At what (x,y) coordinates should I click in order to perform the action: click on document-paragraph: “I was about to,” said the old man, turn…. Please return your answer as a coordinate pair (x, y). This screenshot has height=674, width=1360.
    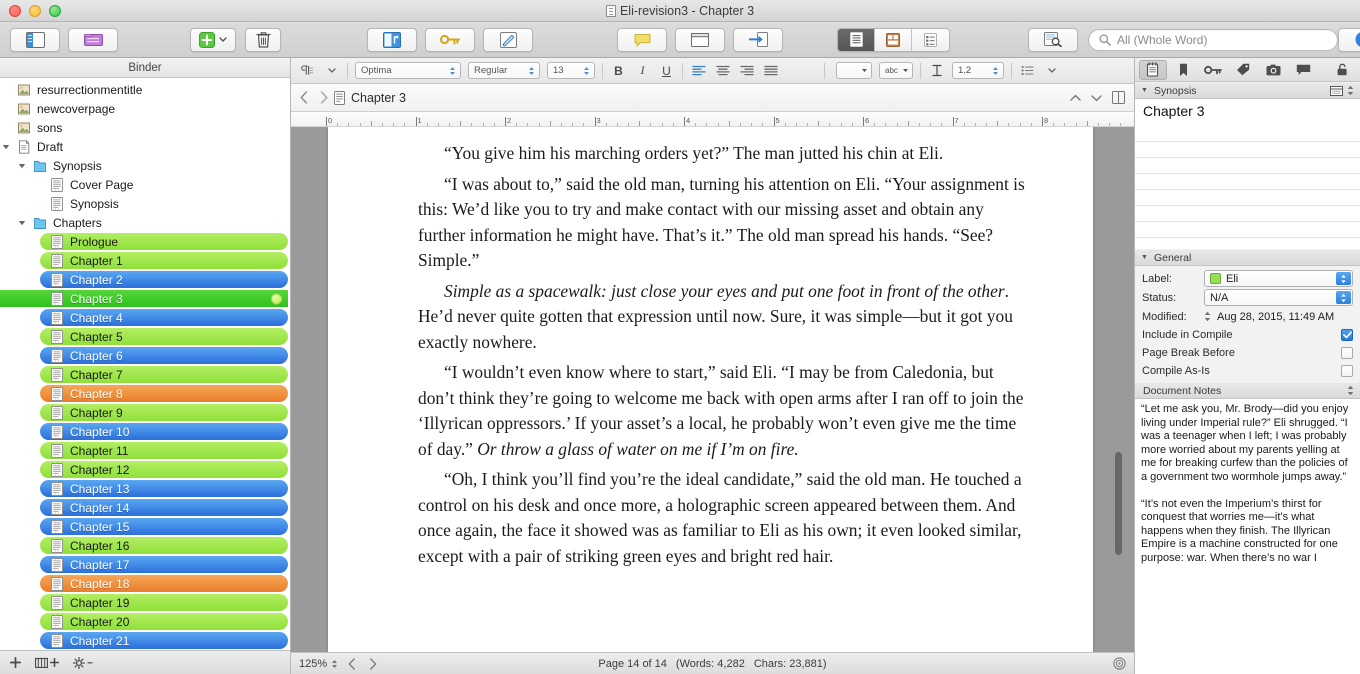
    Looking at the image, I should click on (725, 223).